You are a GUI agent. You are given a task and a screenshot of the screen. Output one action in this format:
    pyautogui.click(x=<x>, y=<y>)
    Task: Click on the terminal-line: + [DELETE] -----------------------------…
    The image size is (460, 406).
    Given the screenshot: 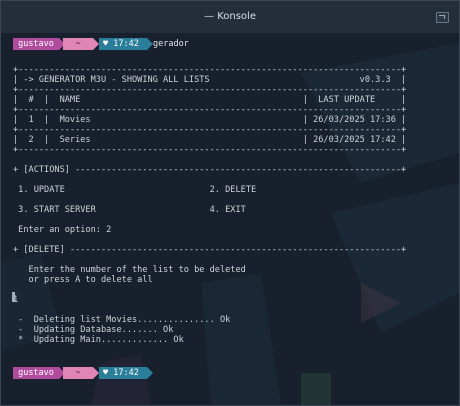 What is the action you would take?
    pyautogui.click(x=210, y=250)
    